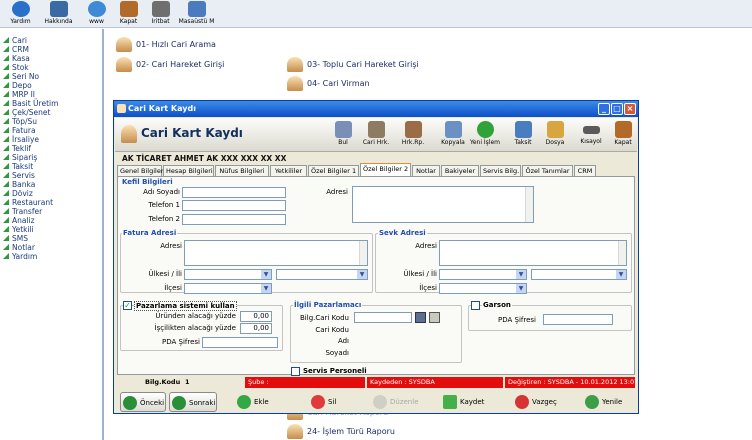 This screenshot has height=440, width=752. I want to click on shortcut-button: Kısayol, so click(591, 135).